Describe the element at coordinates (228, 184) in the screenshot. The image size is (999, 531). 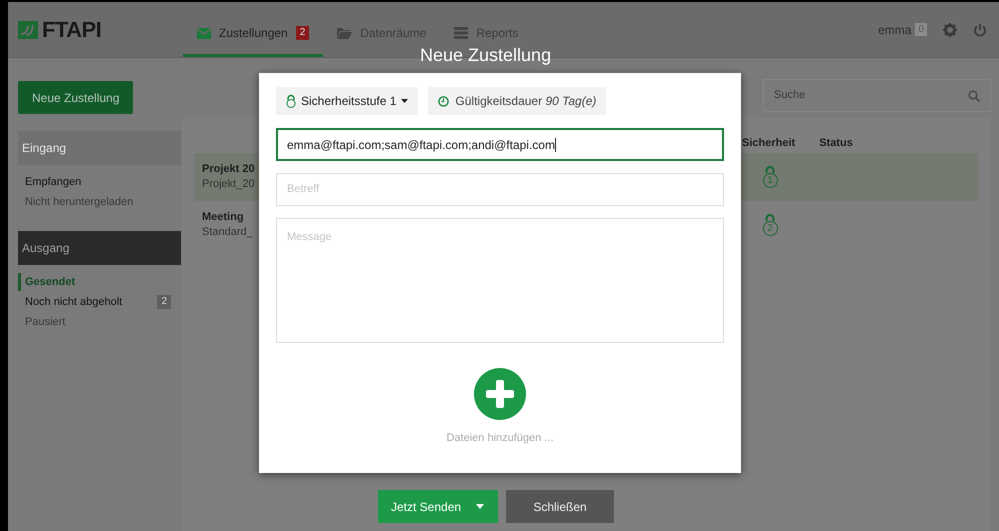
I see `delivery-subtitle: Projekt_20` at that location.